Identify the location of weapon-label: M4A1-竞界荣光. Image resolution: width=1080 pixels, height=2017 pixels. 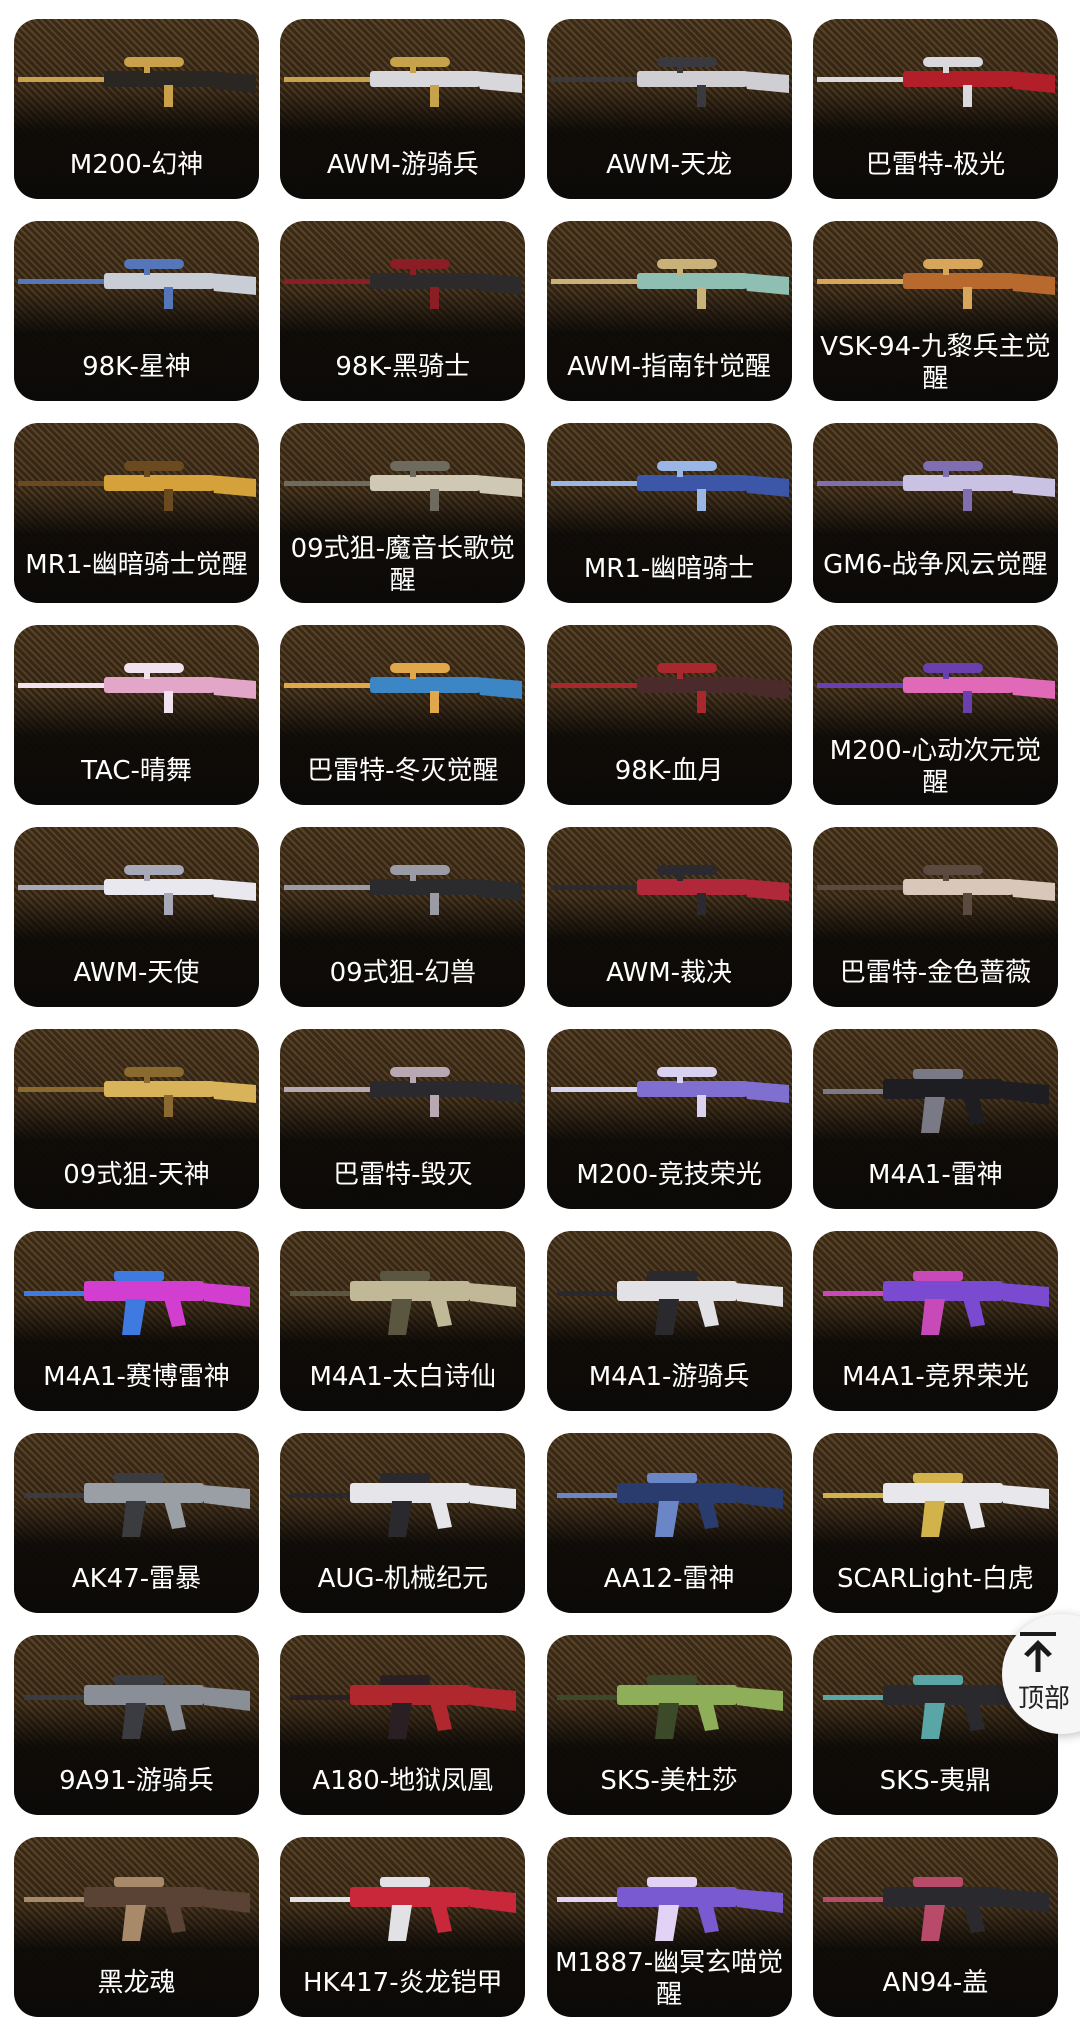
(935, 1377).